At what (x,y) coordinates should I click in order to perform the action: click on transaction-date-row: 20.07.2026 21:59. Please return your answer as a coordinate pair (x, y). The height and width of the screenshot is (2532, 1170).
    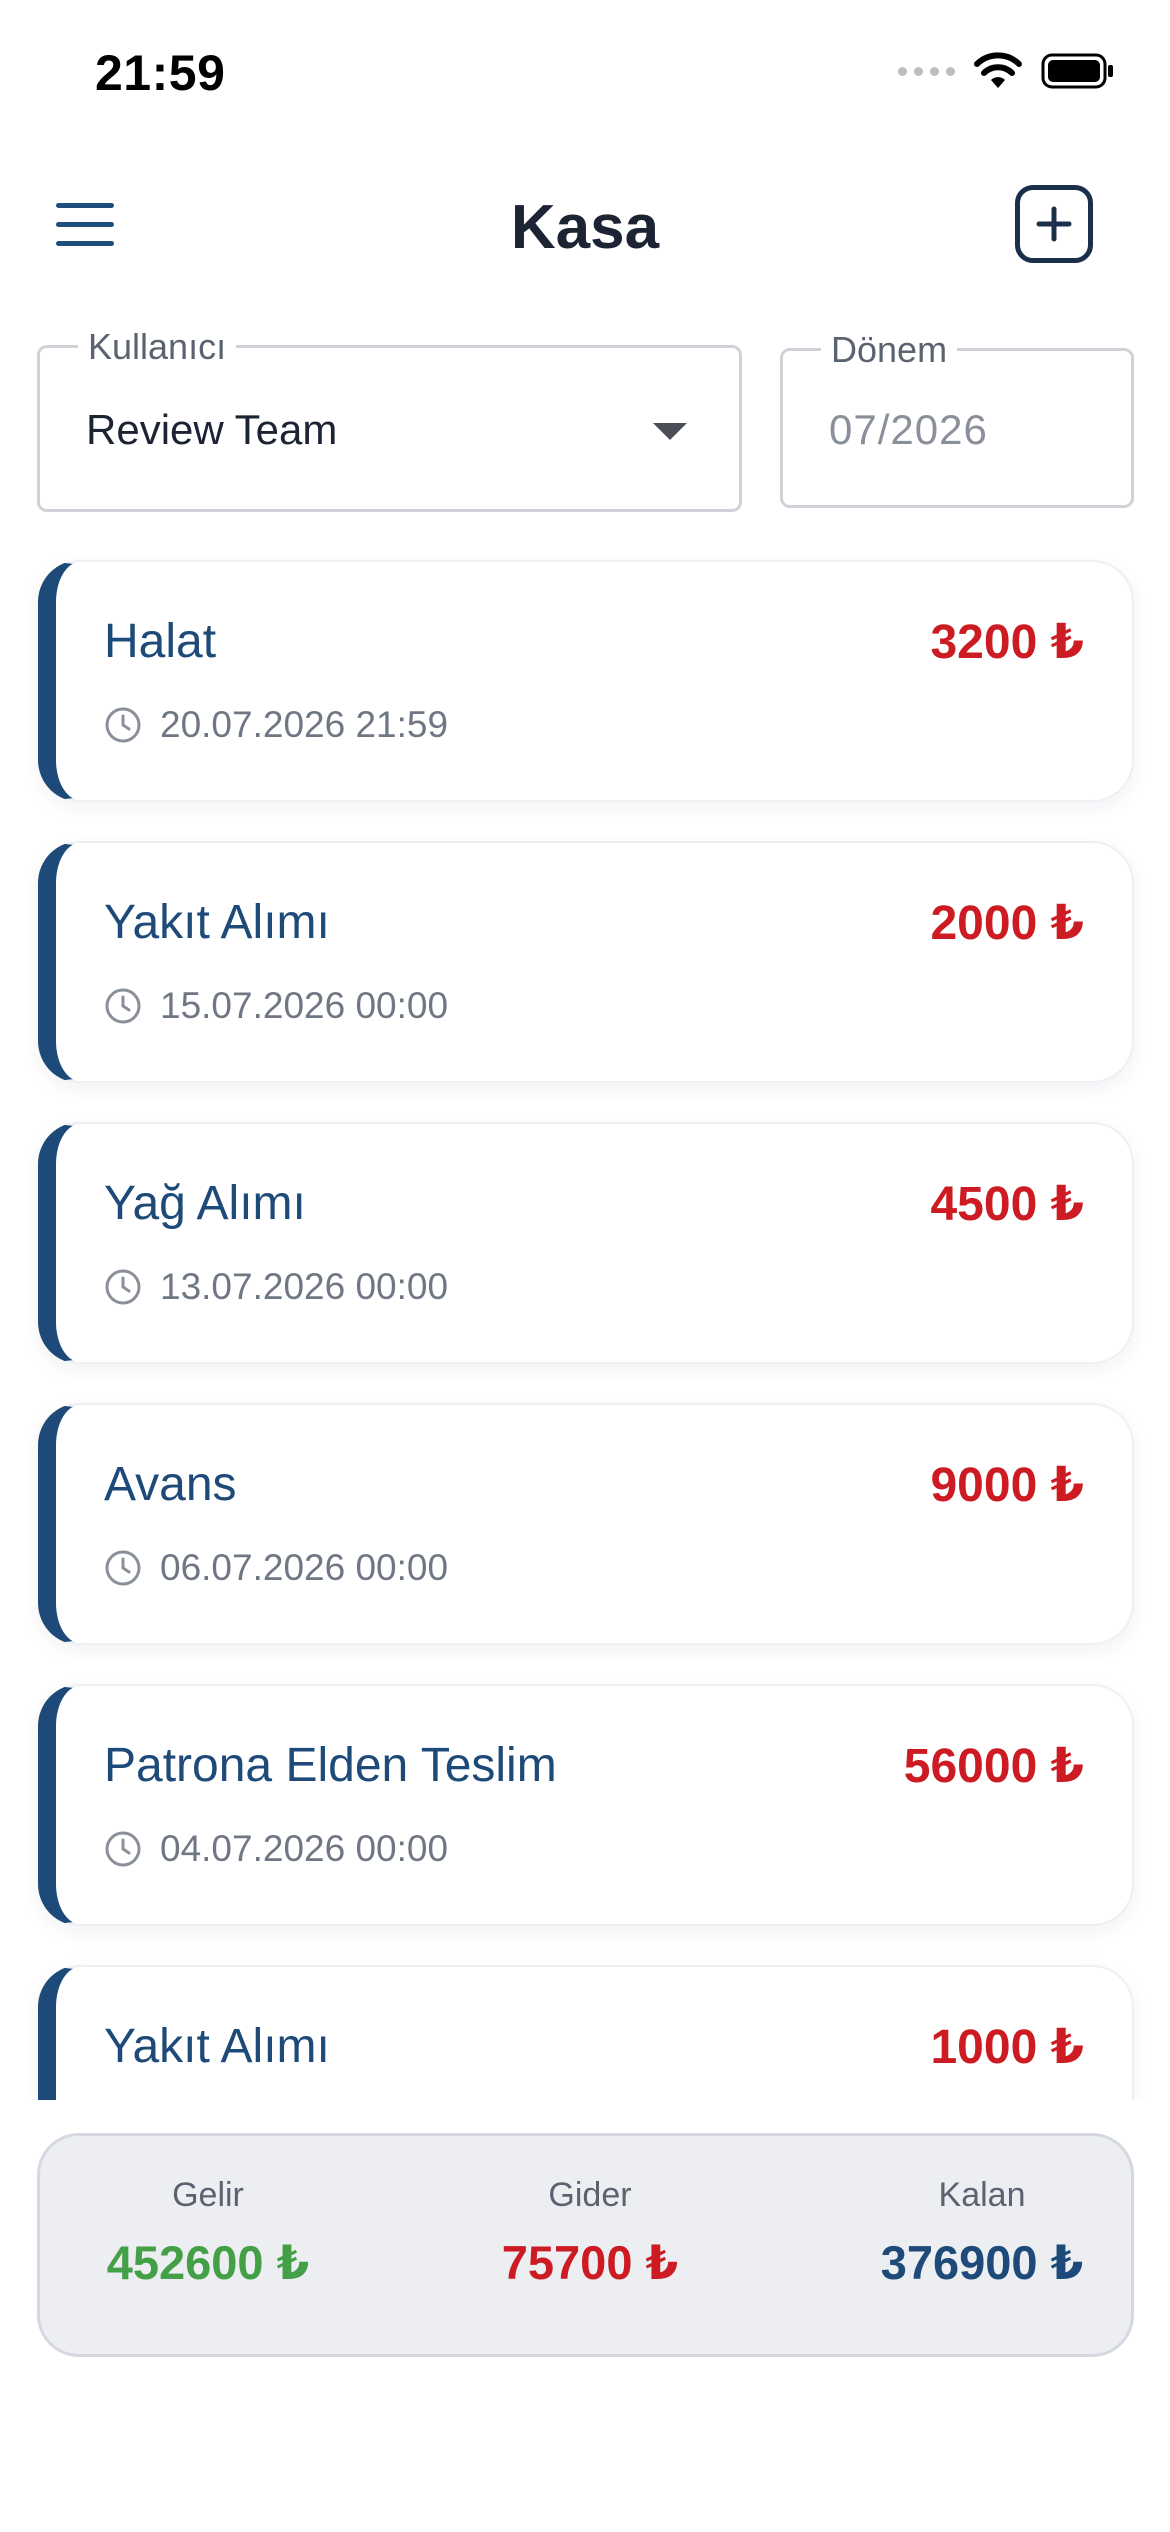
    Looking at the image, I should click on (276, 725).